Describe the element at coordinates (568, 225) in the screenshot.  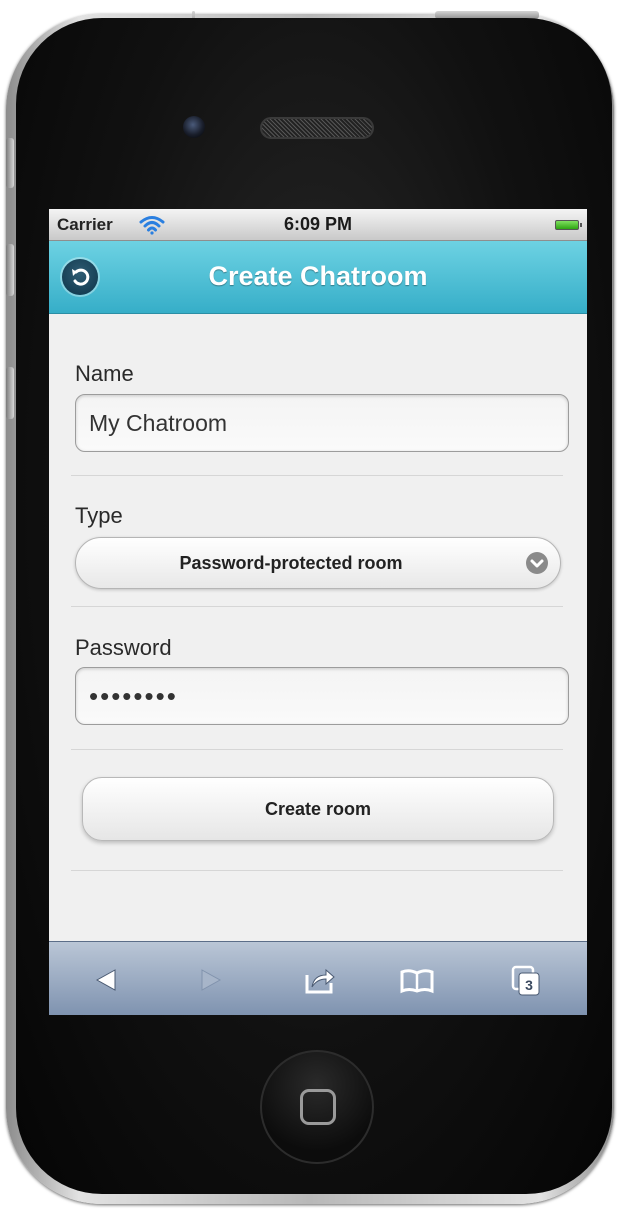
I see `battery-icon` at that location.